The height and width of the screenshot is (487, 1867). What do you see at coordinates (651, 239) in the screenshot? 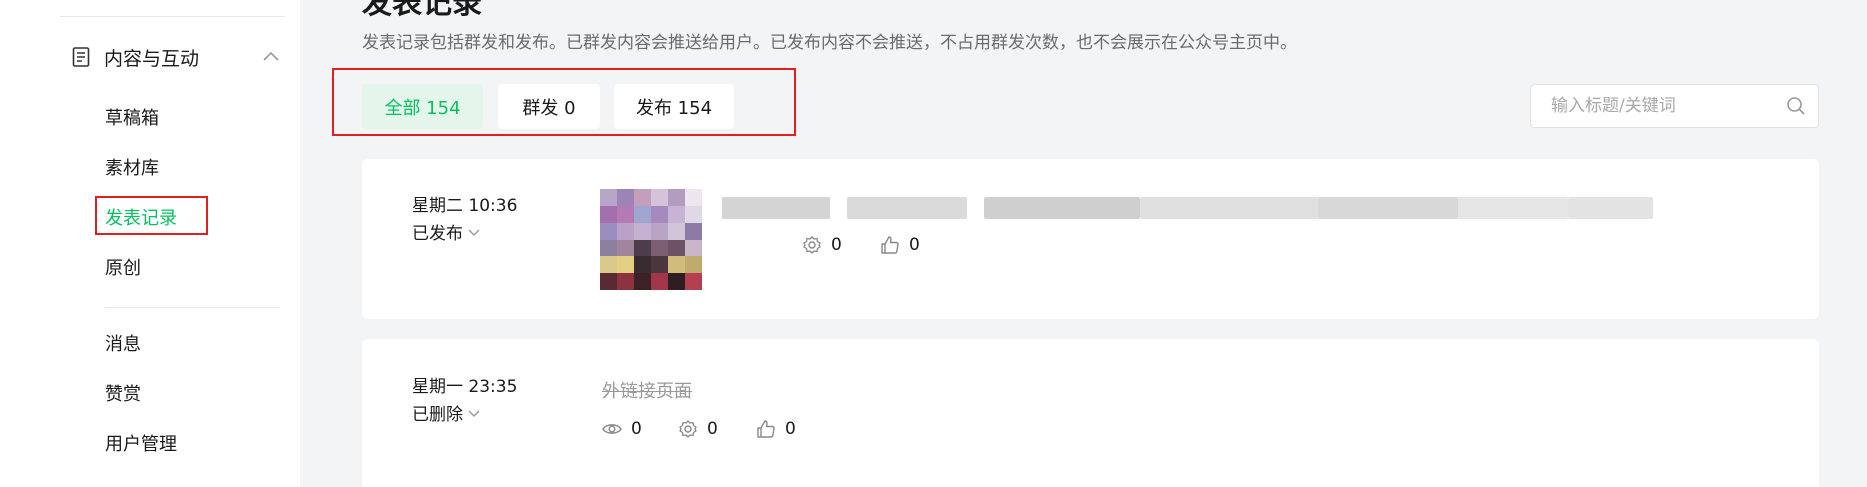
I see `article-thumbnail` at bounding box center [651, 239].